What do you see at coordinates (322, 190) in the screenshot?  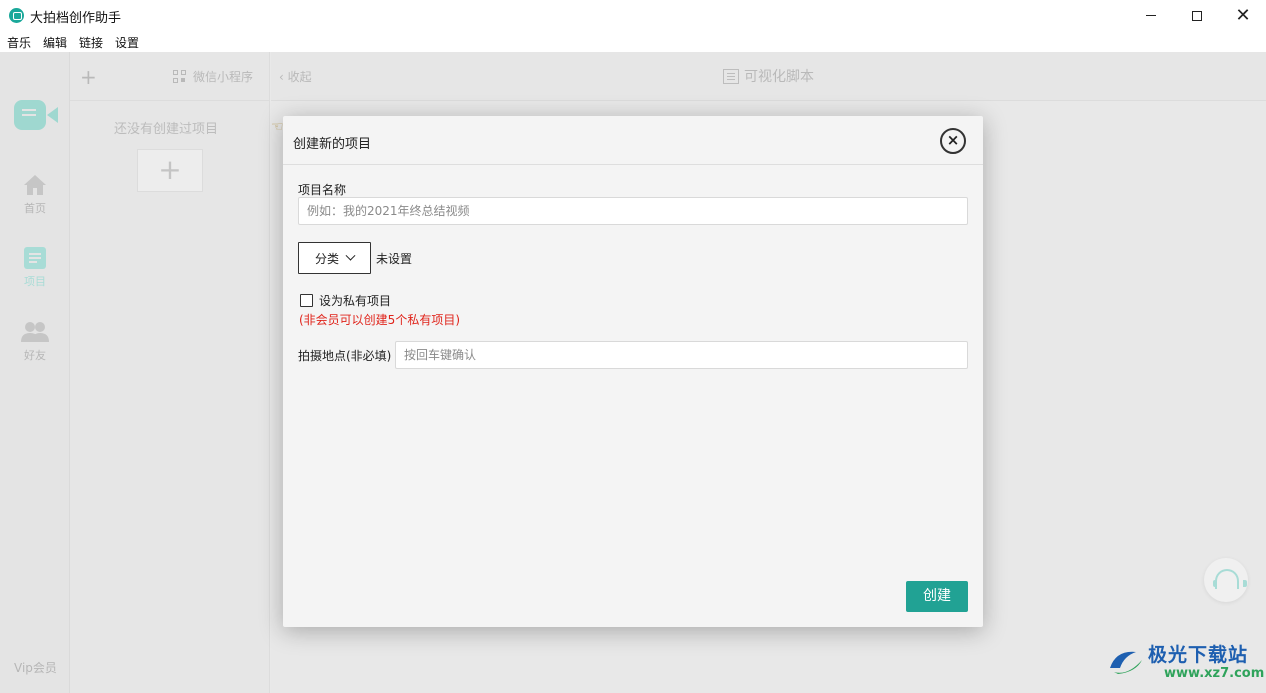 I see `project-name-label: 项目名称` at bounding box center [322, 190].